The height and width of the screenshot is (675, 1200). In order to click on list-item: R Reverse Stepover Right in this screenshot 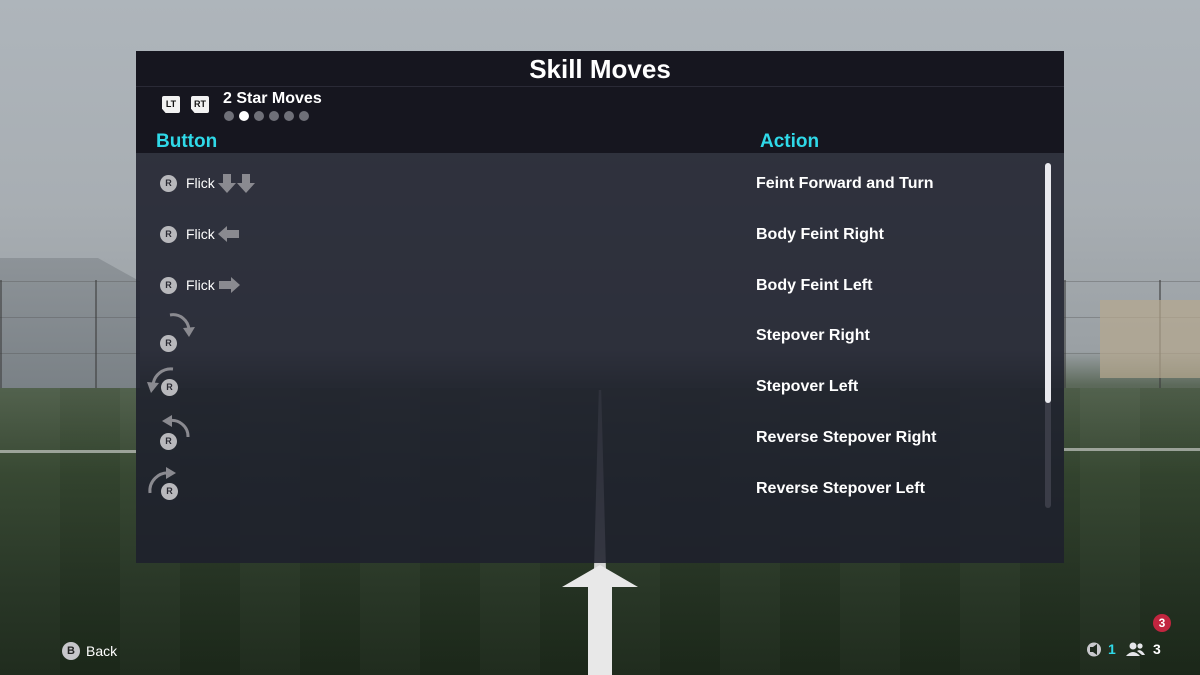, I will do `click(586, 437)`.